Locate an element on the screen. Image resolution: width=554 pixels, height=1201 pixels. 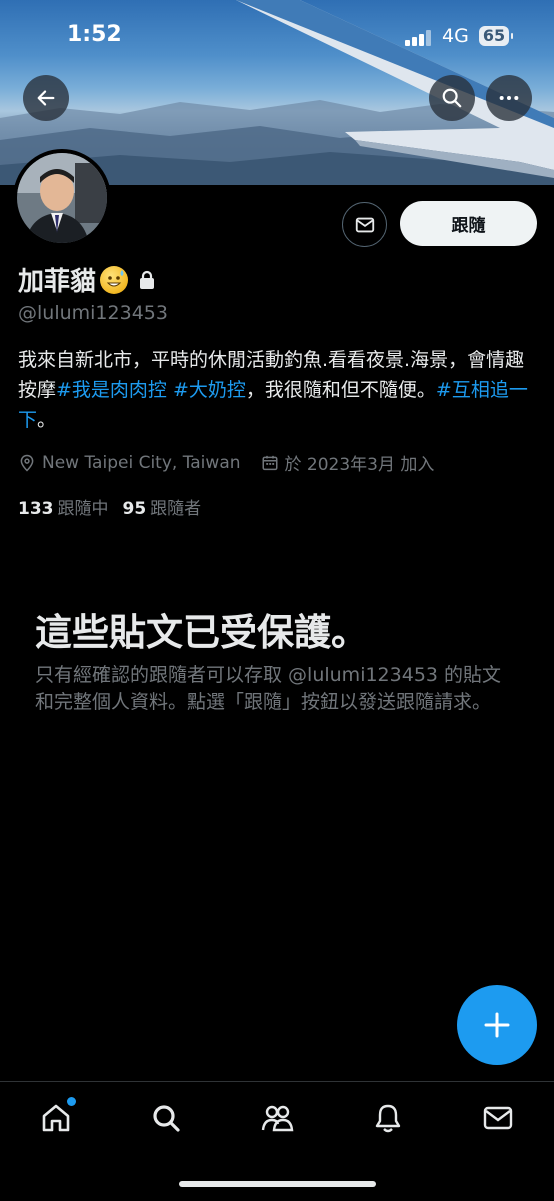
grinning-sweat-emoji-icon is located at coordinates (114, 279).